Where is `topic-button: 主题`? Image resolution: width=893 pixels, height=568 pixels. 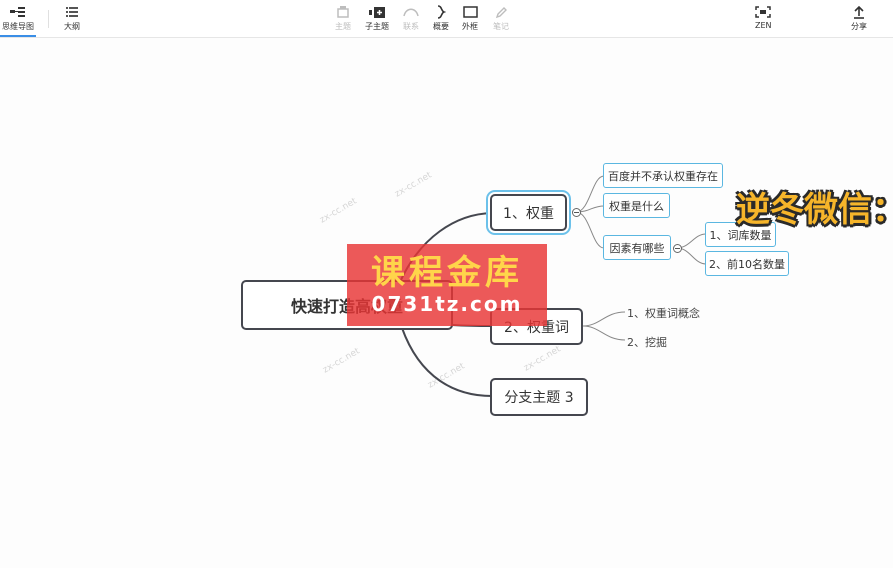
topic-button: 主题 is located at coordinates (343, 18).